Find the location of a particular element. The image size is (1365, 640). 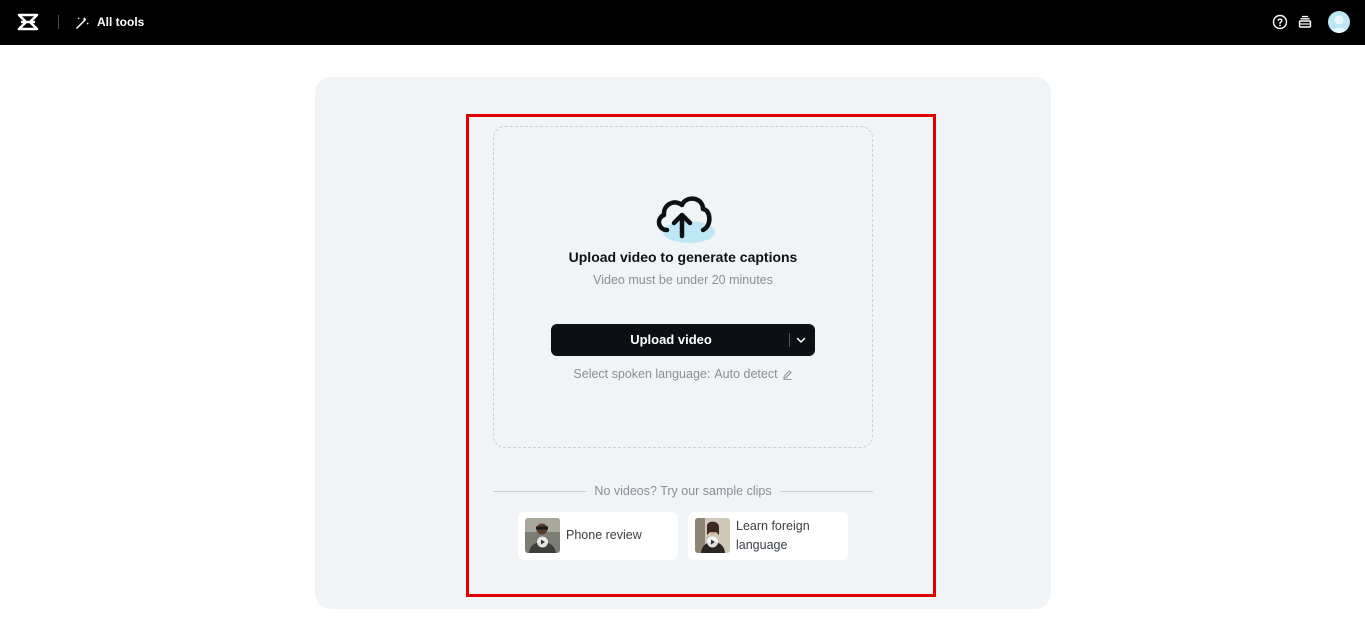

cloud-upload-icon is located at coordinates (685, 219).